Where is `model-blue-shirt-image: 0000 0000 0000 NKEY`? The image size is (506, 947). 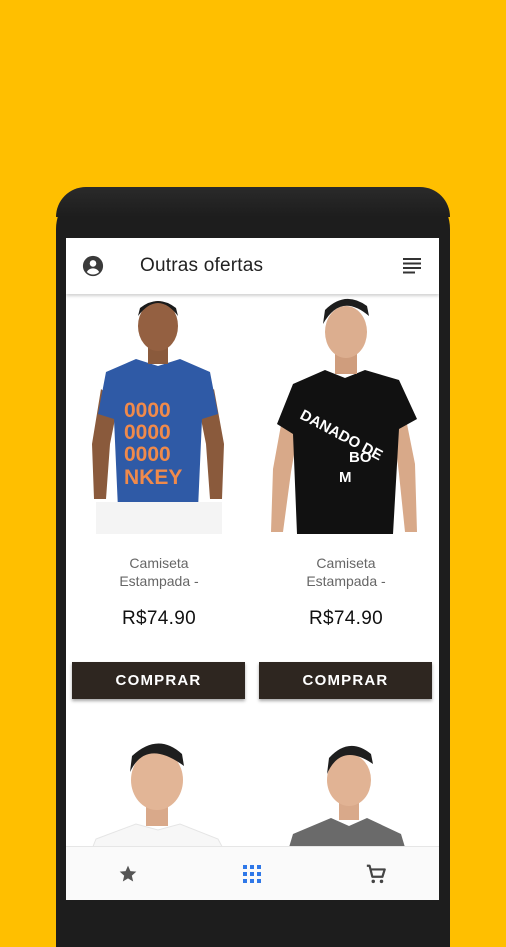 model-blue-shirt-image: 0000 0000 0000 NKEY is located at coordinates (159, 414).